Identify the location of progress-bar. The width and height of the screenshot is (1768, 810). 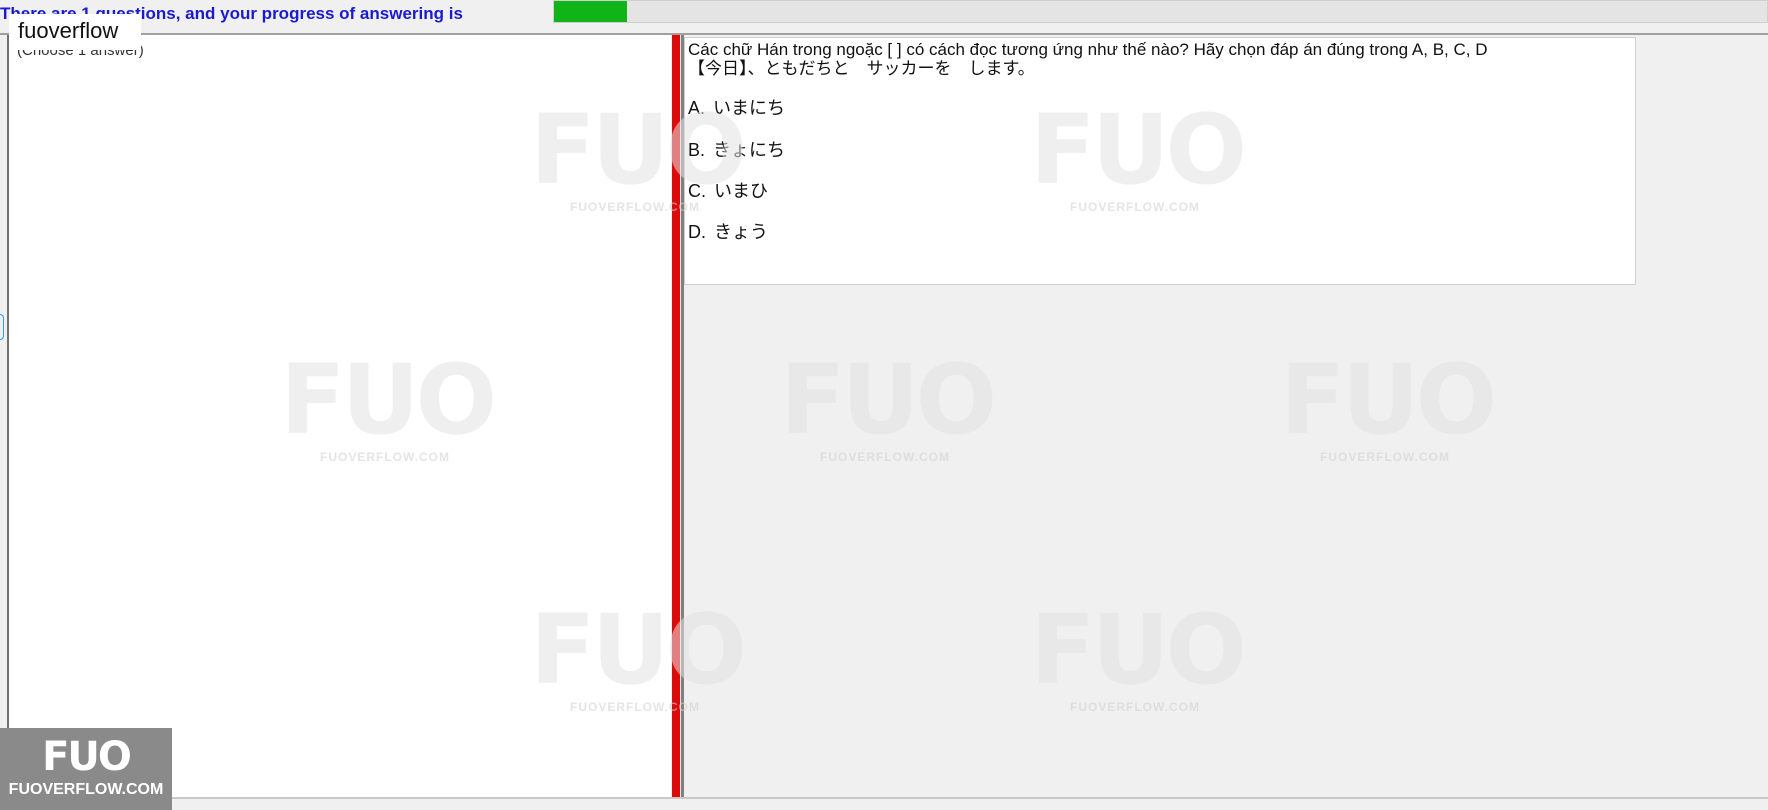
(1160, 11).